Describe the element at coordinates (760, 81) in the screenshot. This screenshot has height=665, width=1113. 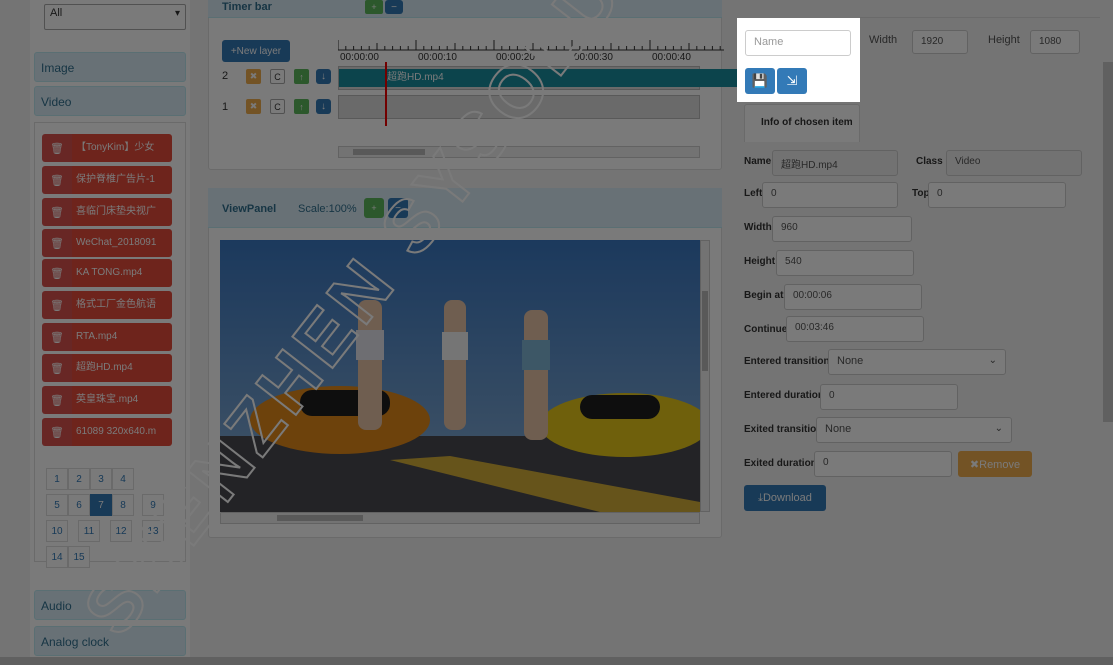
I see `save-icon: 💾` at that location.